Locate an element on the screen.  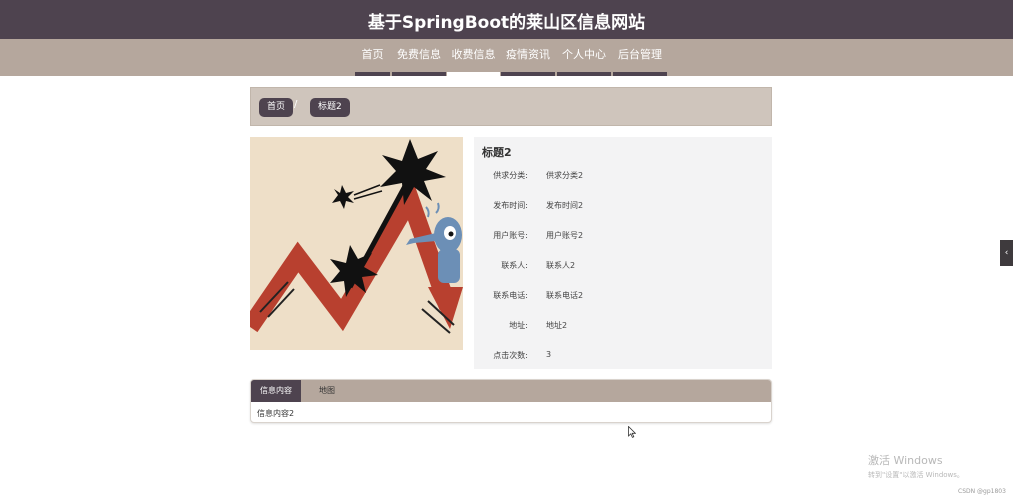
detail-value: 供求分类2 is located at coordinates (565, 175).